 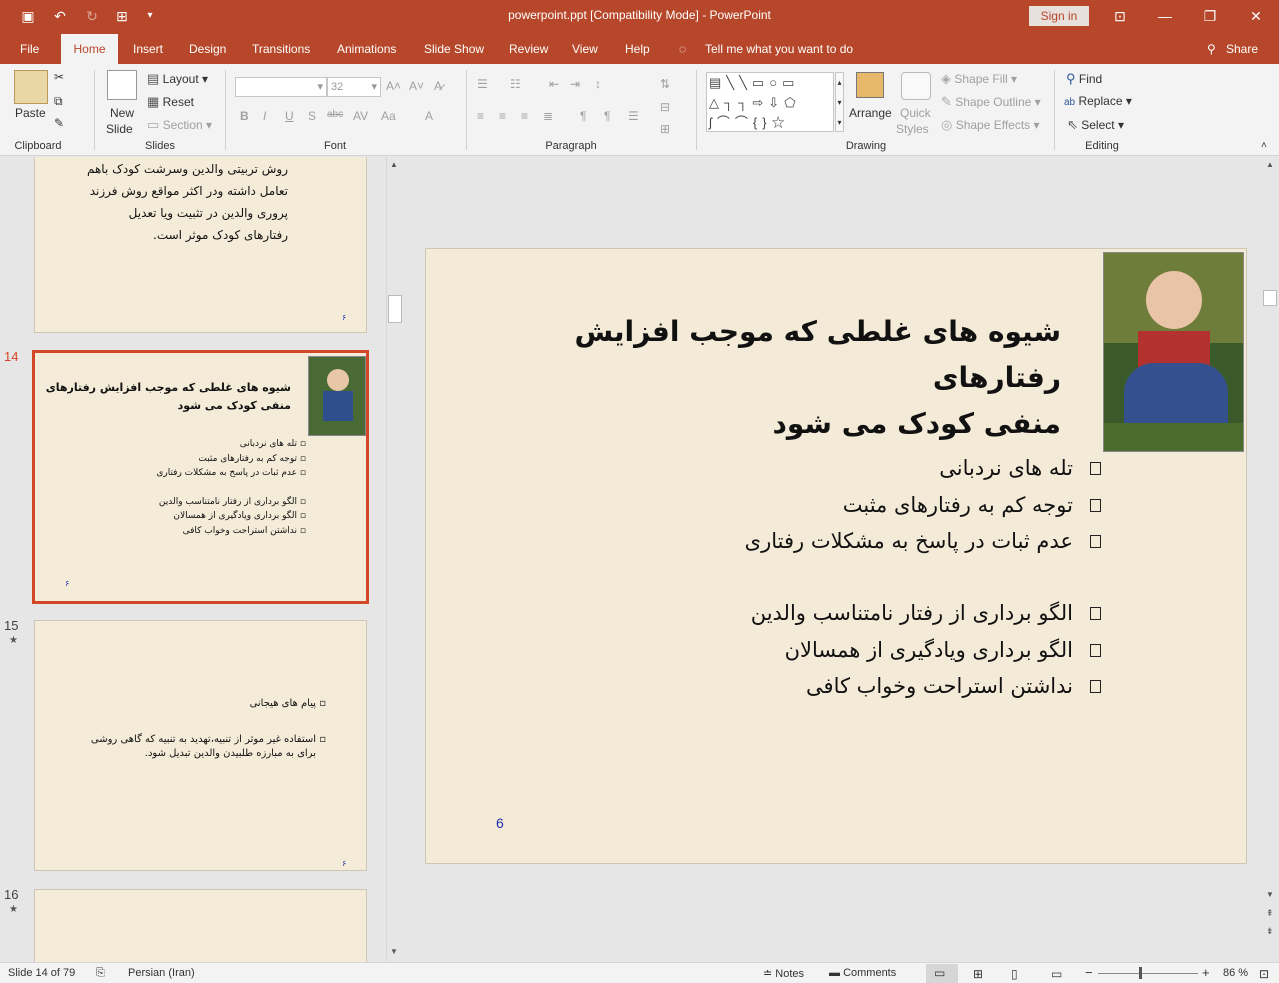 I want to click on zoom-in-icon: +, so click(x=1206, y=972).